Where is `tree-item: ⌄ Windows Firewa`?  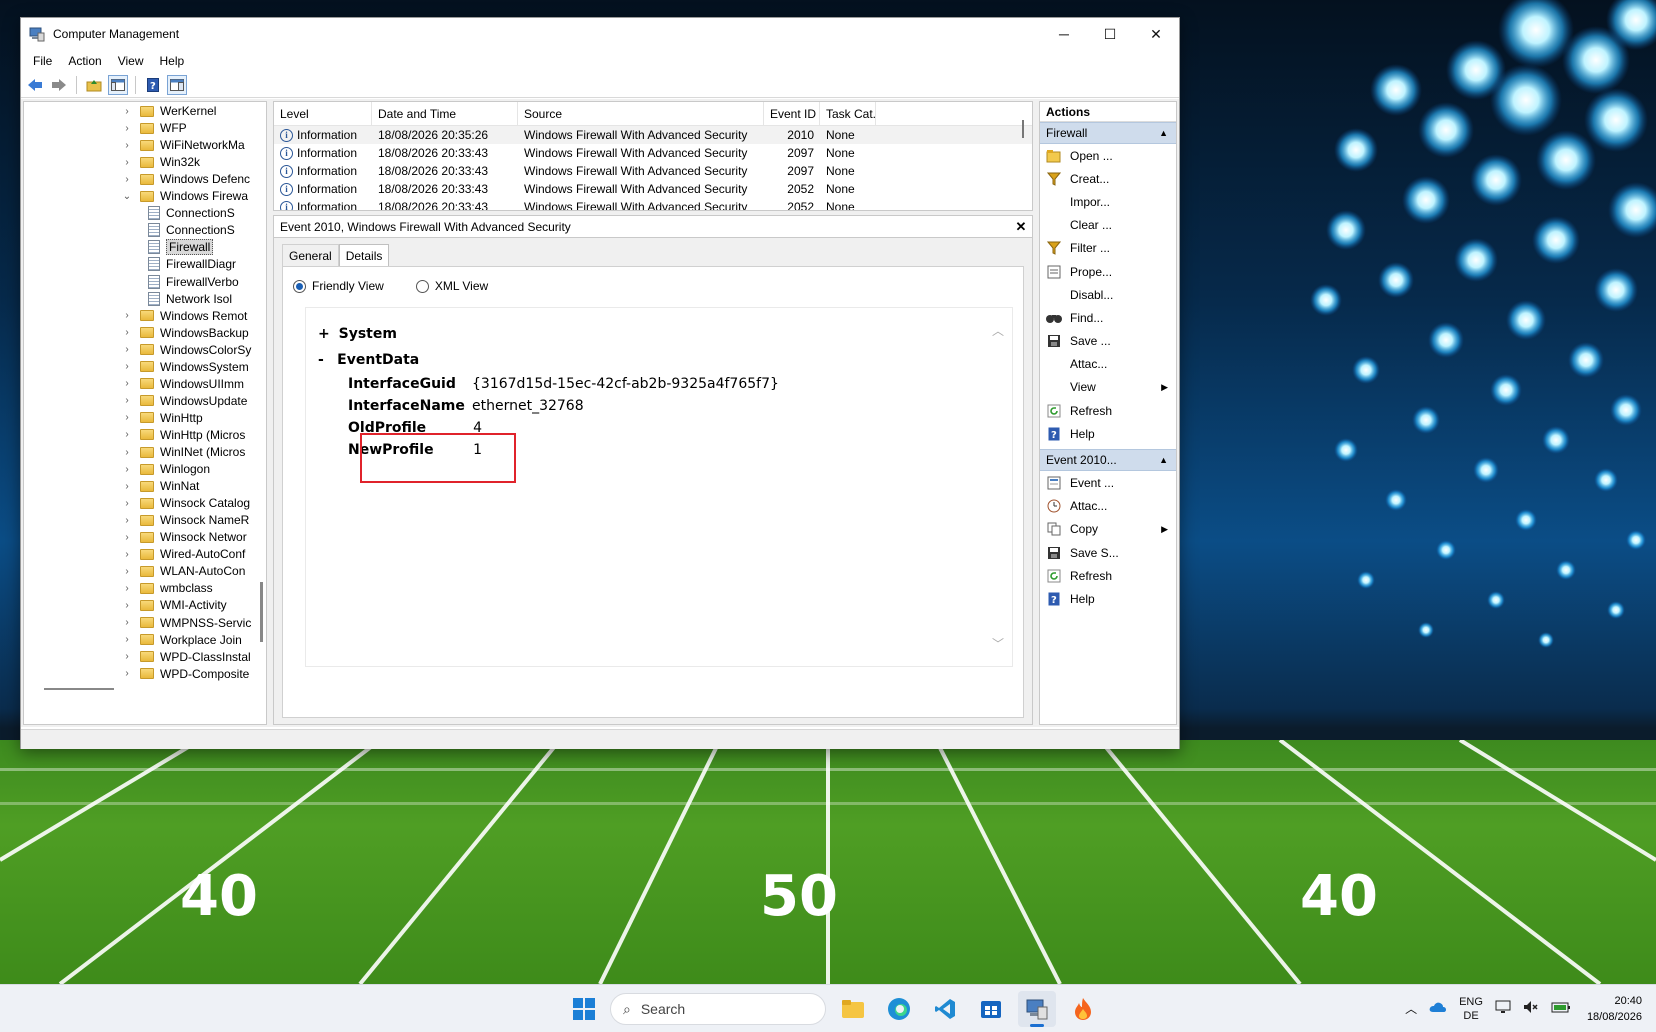
tree-item: ⌄ Windows Firewa is located at coordinates (184, 196).